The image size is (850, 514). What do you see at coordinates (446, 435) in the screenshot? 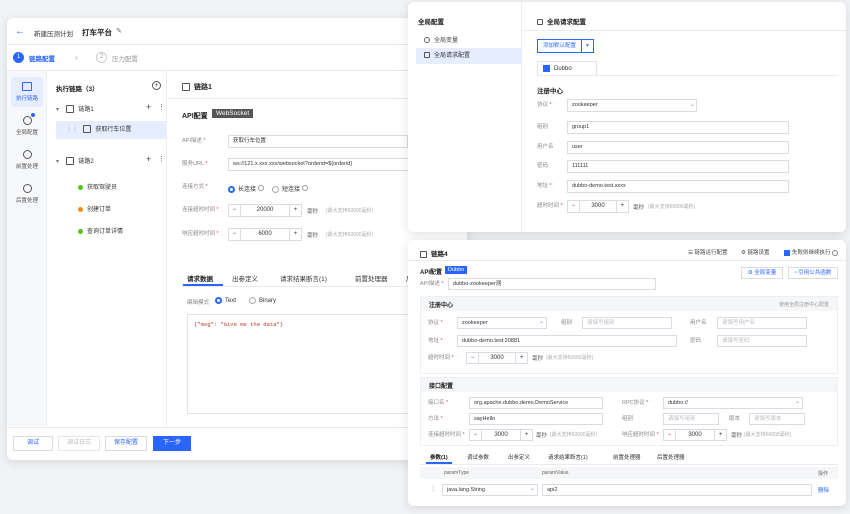
I see `iface-conn-label: 连接超时时间 *` at bounding box center [446, 435].